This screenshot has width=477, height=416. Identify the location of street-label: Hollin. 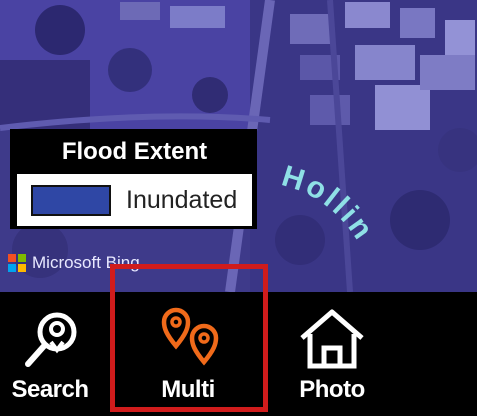
(329, 206).